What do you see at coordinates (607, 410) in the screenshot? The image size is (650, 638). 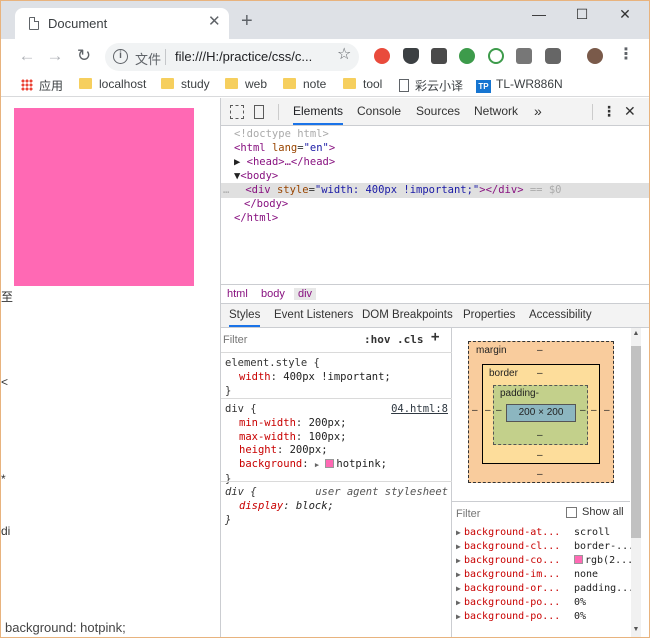 I see `margin-right-value: –` at bounding box center [607, 410].